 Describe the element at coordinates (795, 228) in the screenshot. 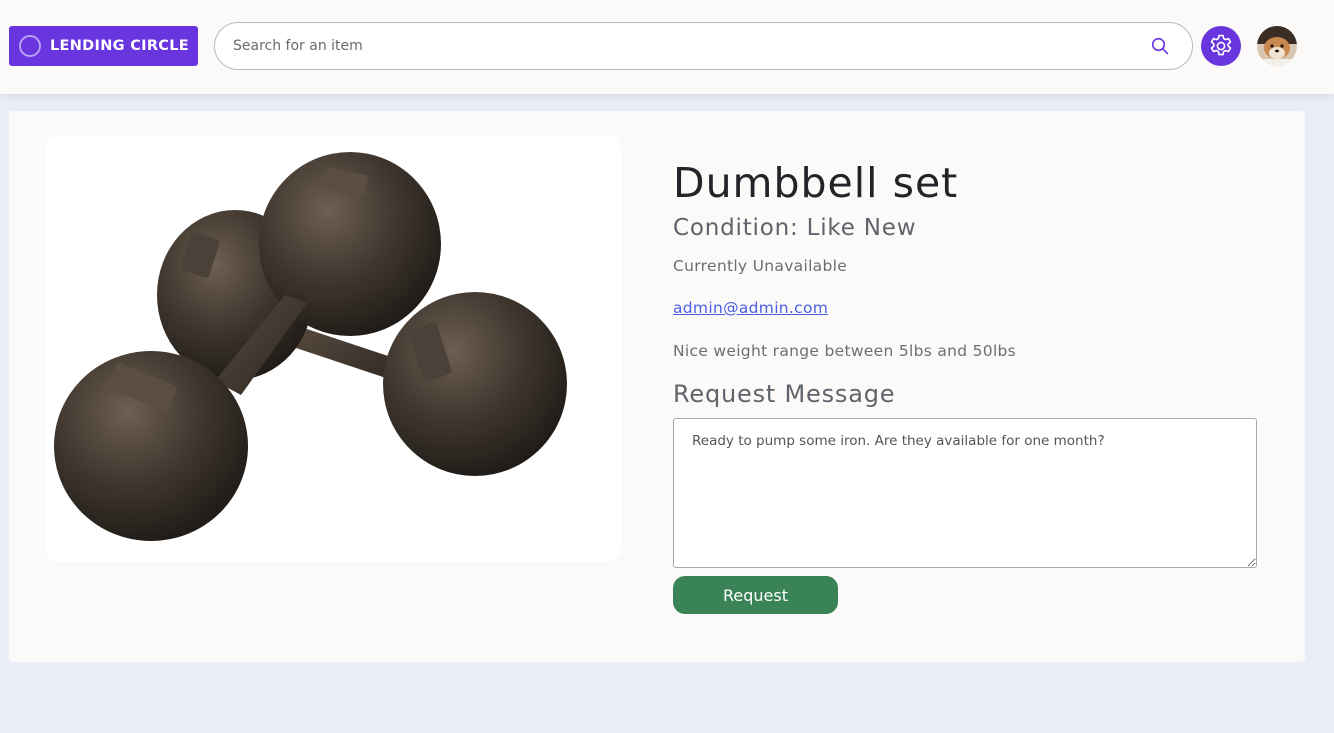

I see `item-condition: Condition: Like New` at that location.